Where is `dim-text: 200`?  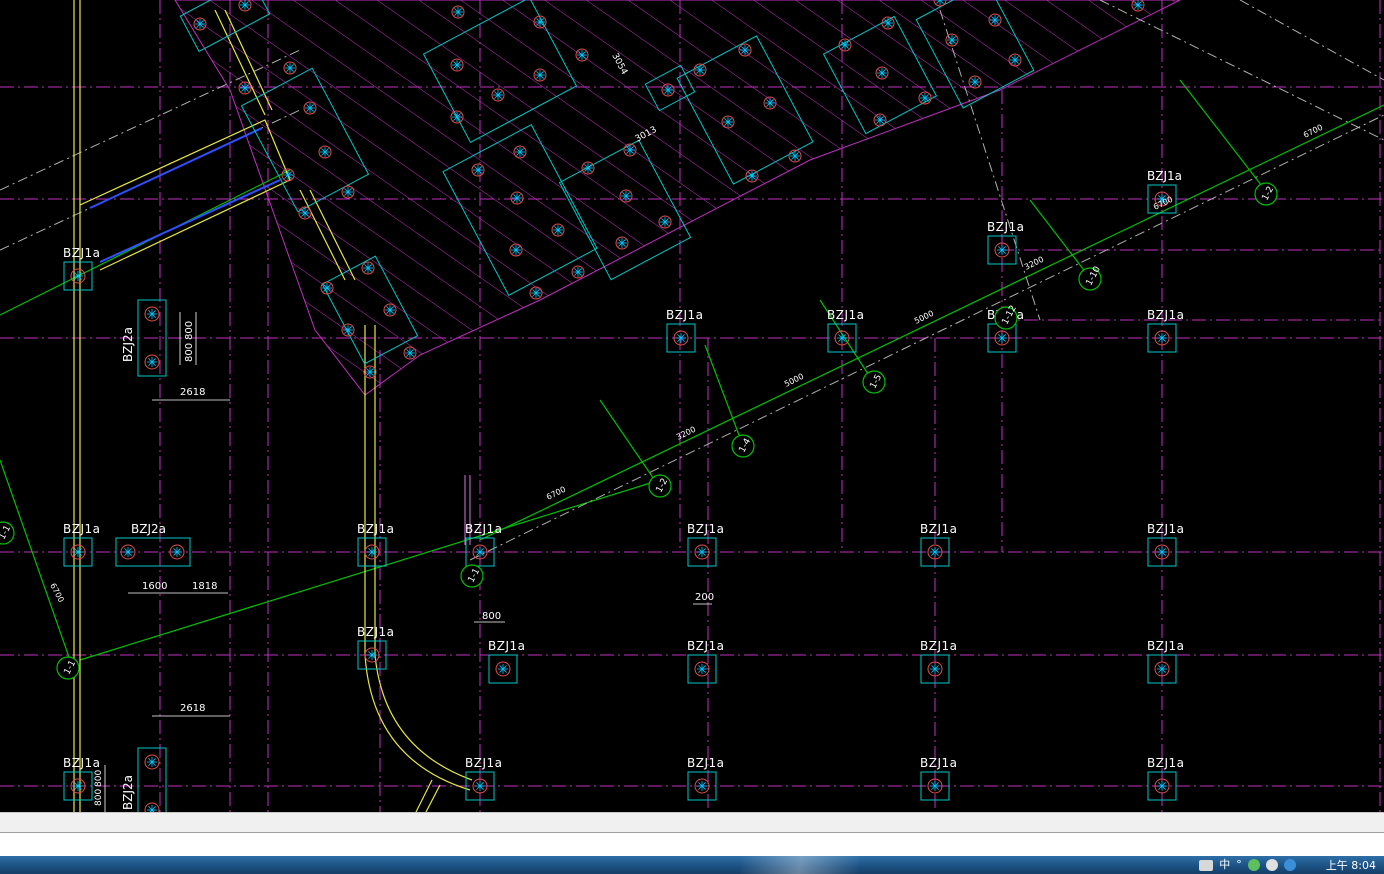 dim-text: 200 is located at coordinates (704, 597).